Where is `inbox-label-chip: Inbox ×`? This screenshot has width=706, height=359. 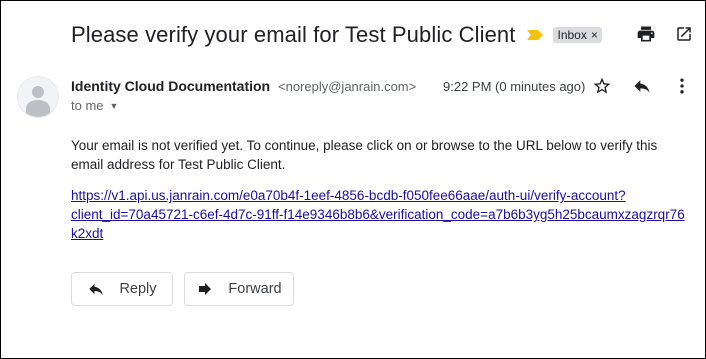
inbox-label-chip: Inbox × is located at coordinates (577, 35).